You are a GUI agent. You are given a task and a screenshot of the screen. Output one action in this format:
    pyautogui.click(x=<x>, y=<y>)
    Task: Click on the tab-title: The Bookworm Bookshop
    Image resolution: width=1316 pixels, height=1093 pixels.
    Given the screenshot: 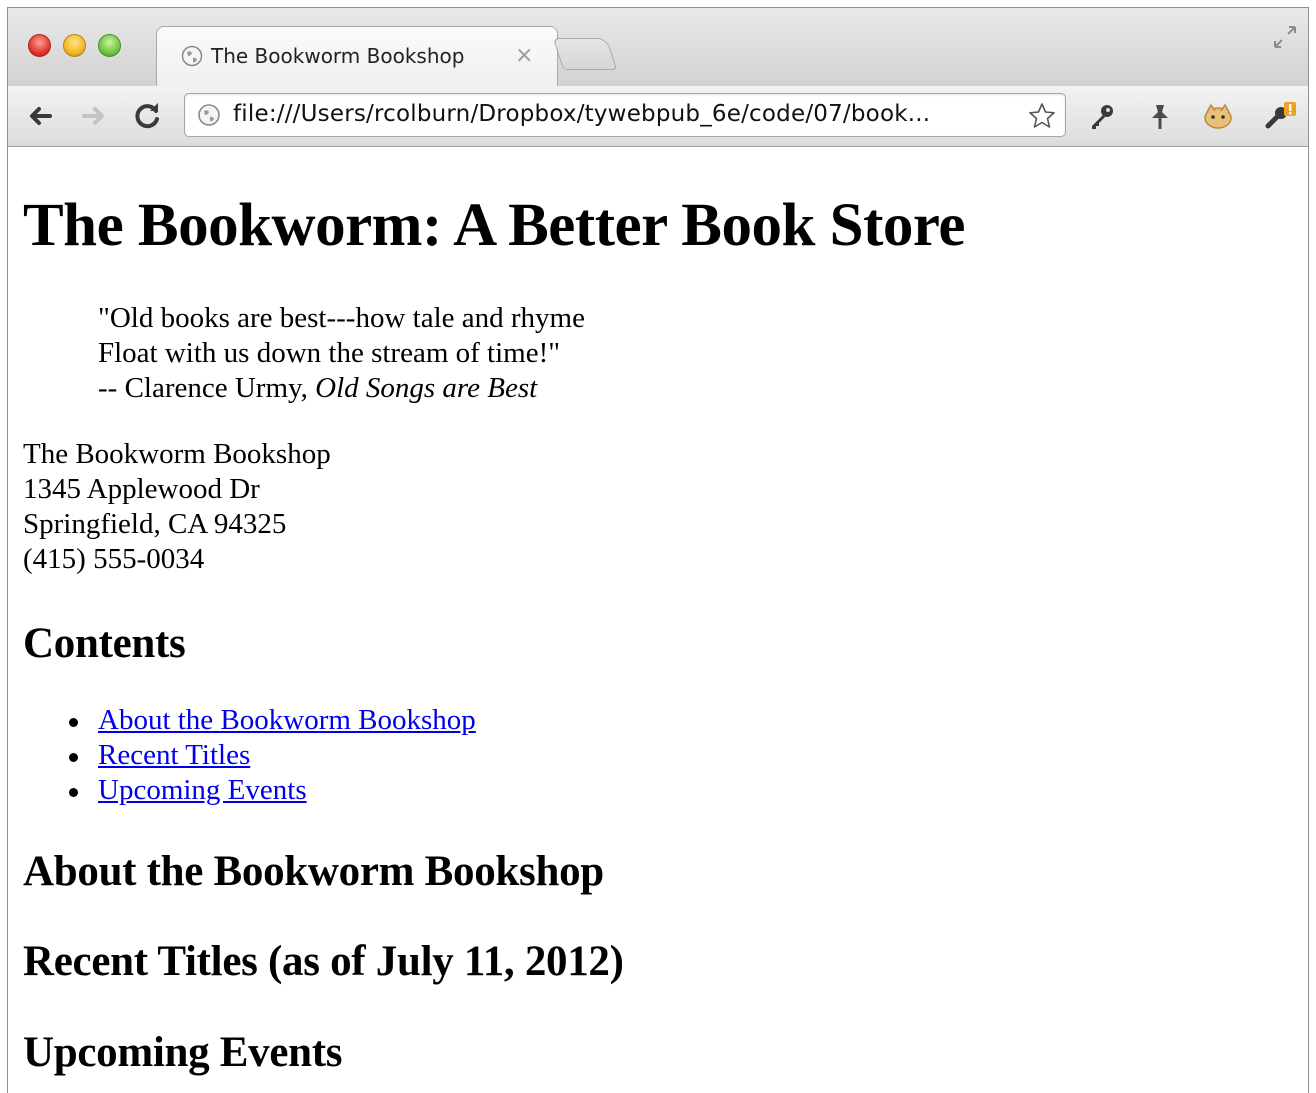 What is the action you would take?
    pyautogui.click(x=338, y=56)
    